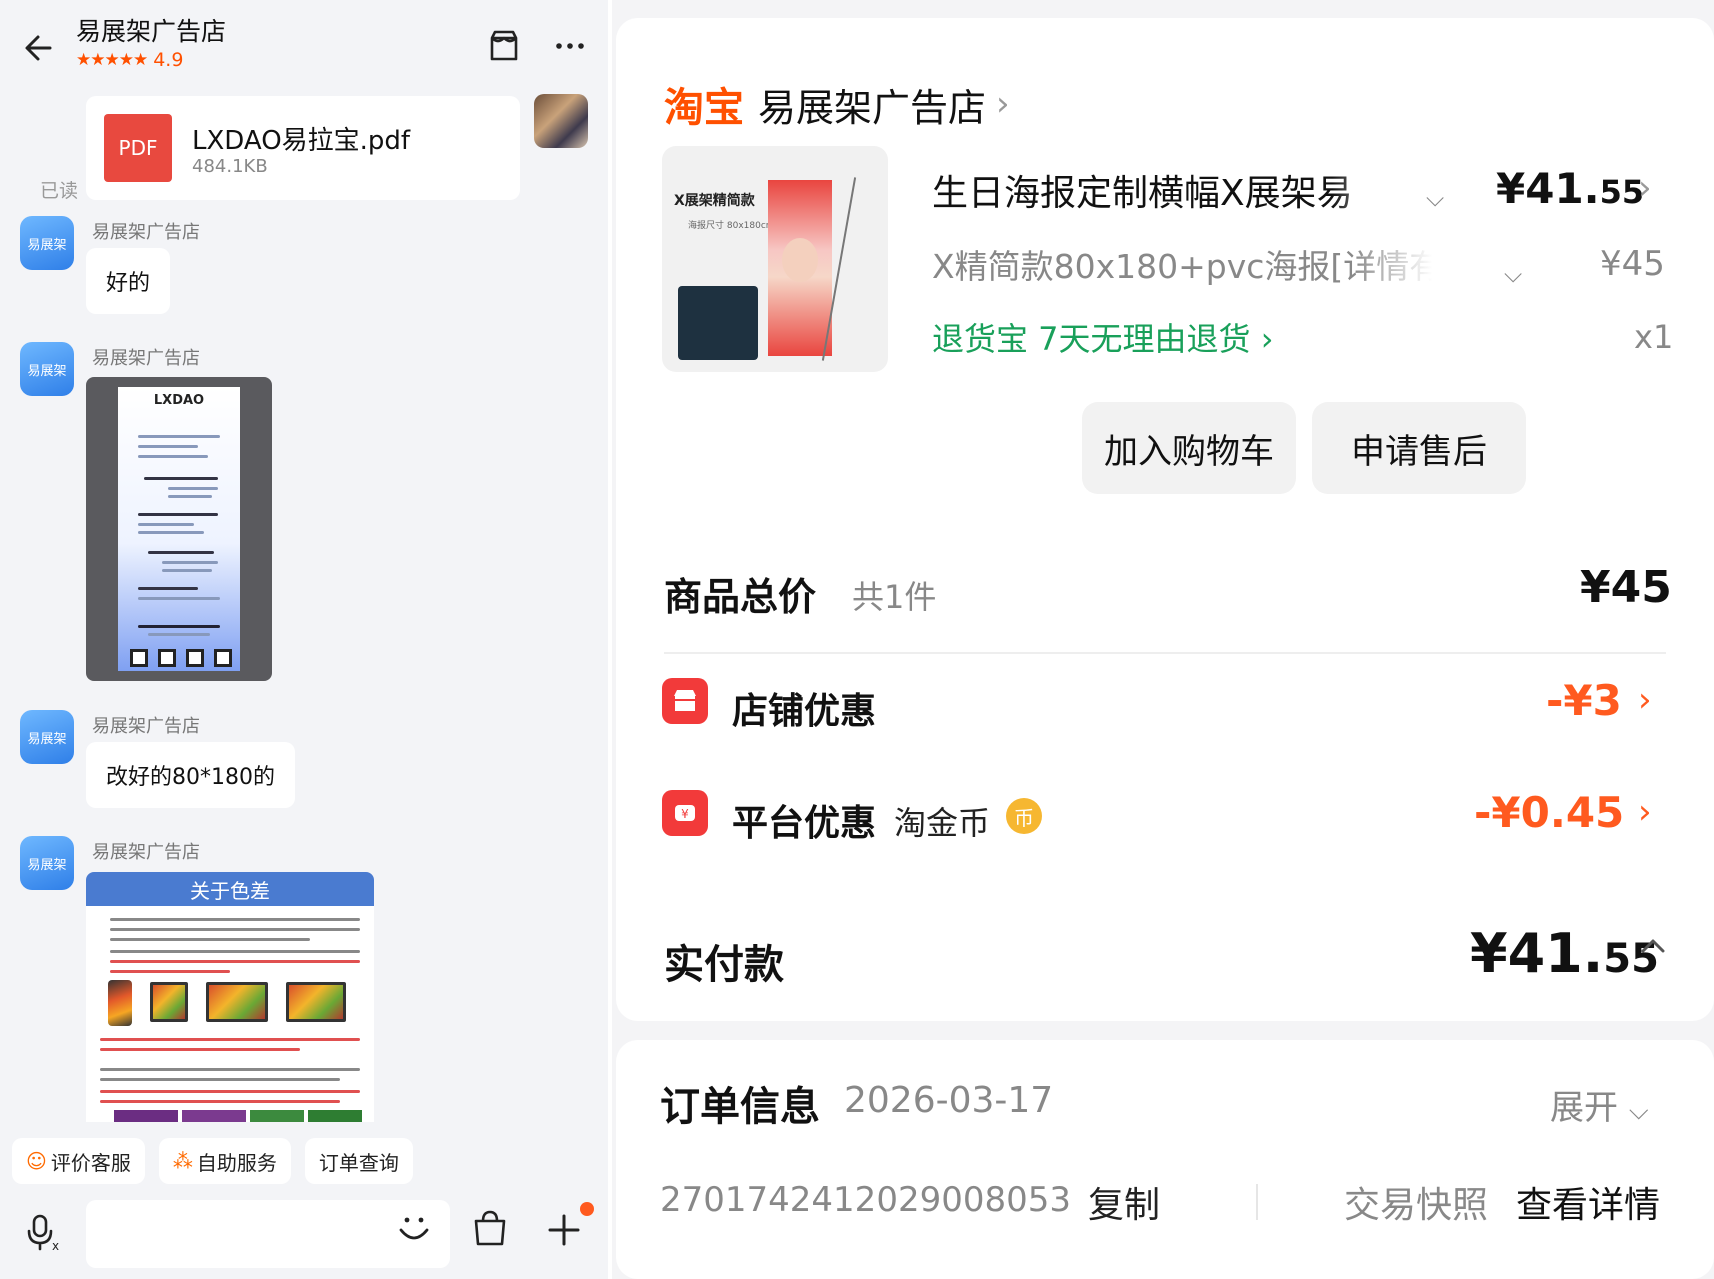 The height and width of the screenshot is (1279, 1714). Describe the element at coordinates (128, 281) in the screenshot. I see `message-bubble: 好的` at that location.